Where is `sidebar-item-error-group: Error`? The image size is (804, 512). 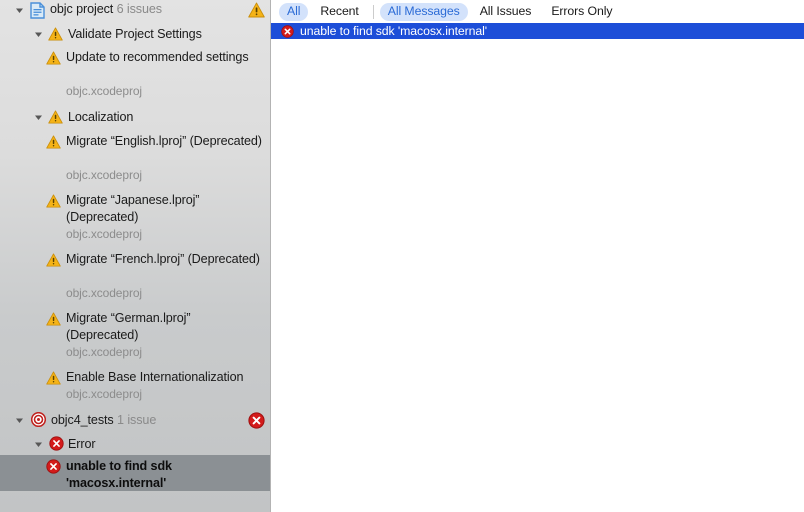 sidebar-item-error-group: Error is located at coordinates (135, 443).